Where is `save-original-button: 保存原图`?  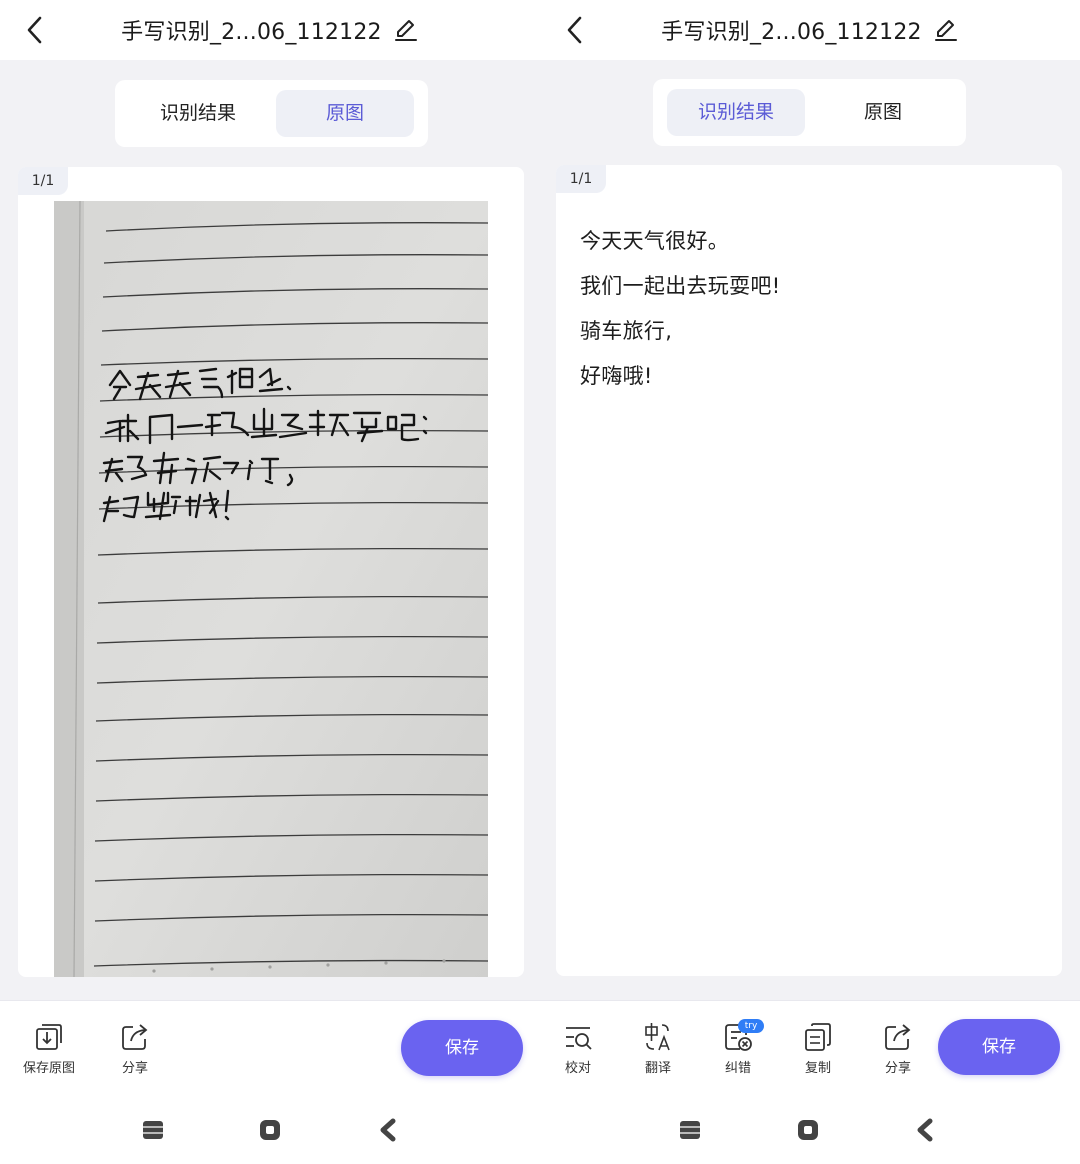
save-original-button: 保存原图 is located at coordinates (49, 1051).